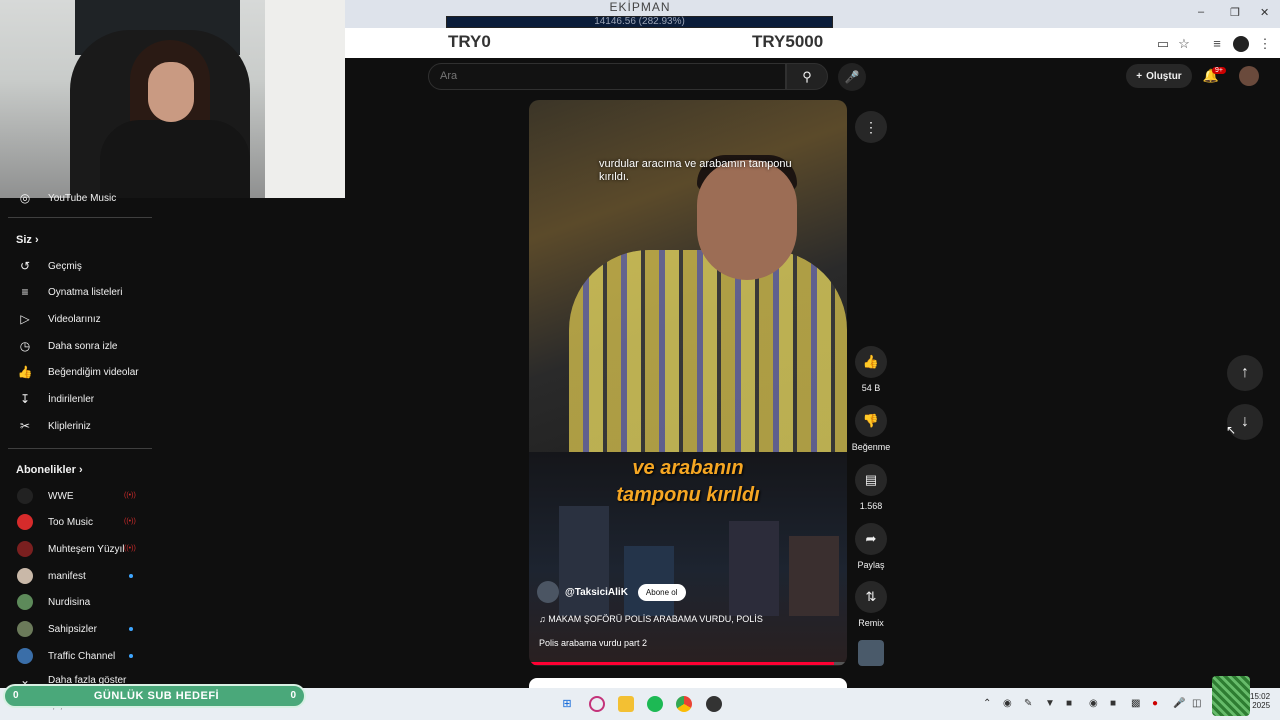 Image resolution: width=1280 pixels, height=720 pixels. What do you see at coordinates (76, 346) in the screenshot?
I see `sidebar-item-watch-later: ◷ Daha sonra izle` at bounding box center [76, 346].